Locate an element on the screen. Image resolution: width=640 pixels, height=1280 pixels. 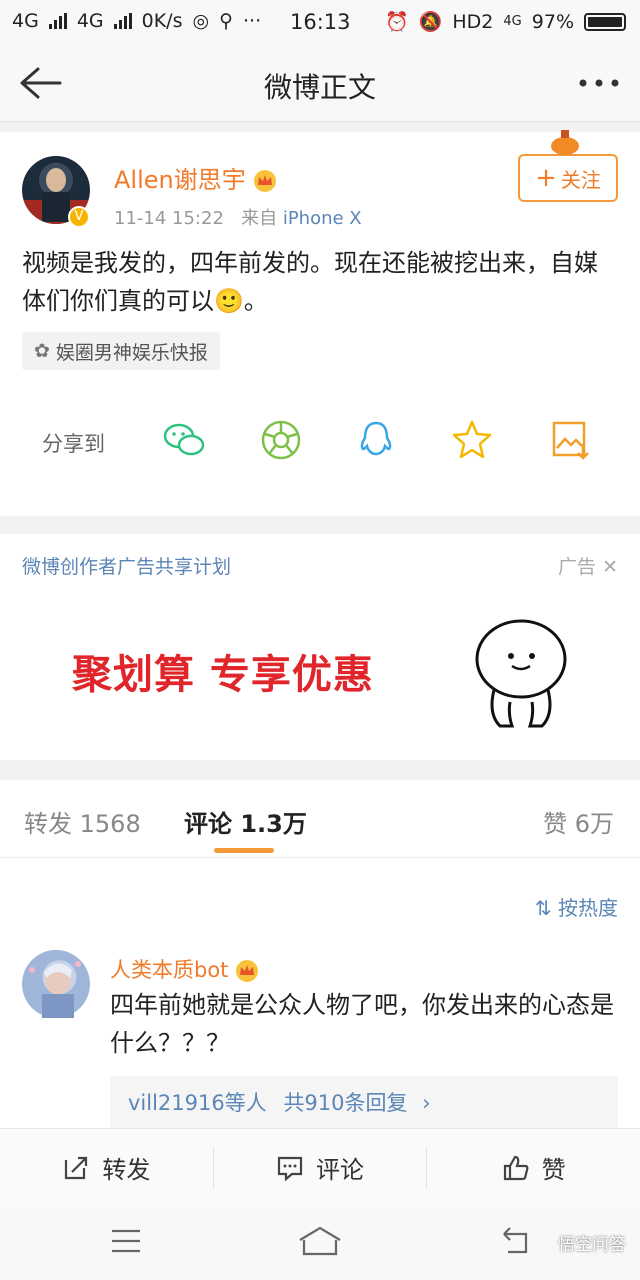
save-image-icon is located at coordinates (571, 440).